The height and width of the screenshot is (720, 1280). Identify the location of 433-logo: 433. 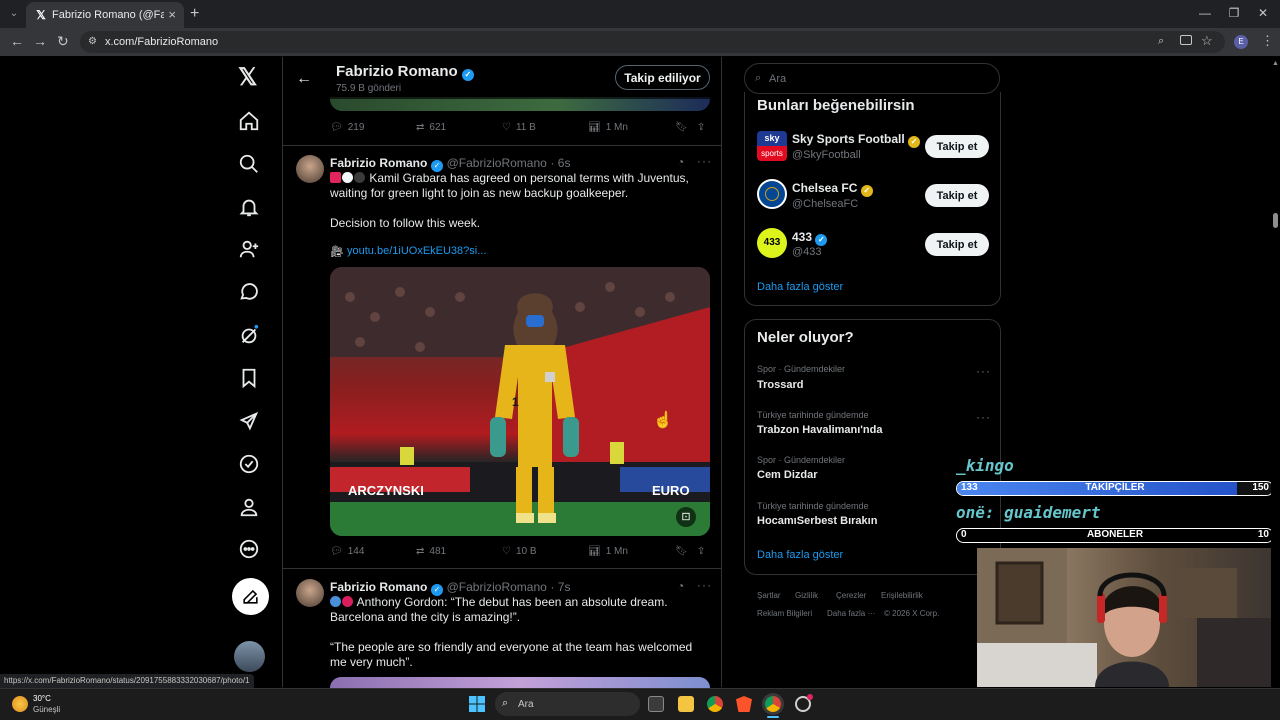
(772, 243).